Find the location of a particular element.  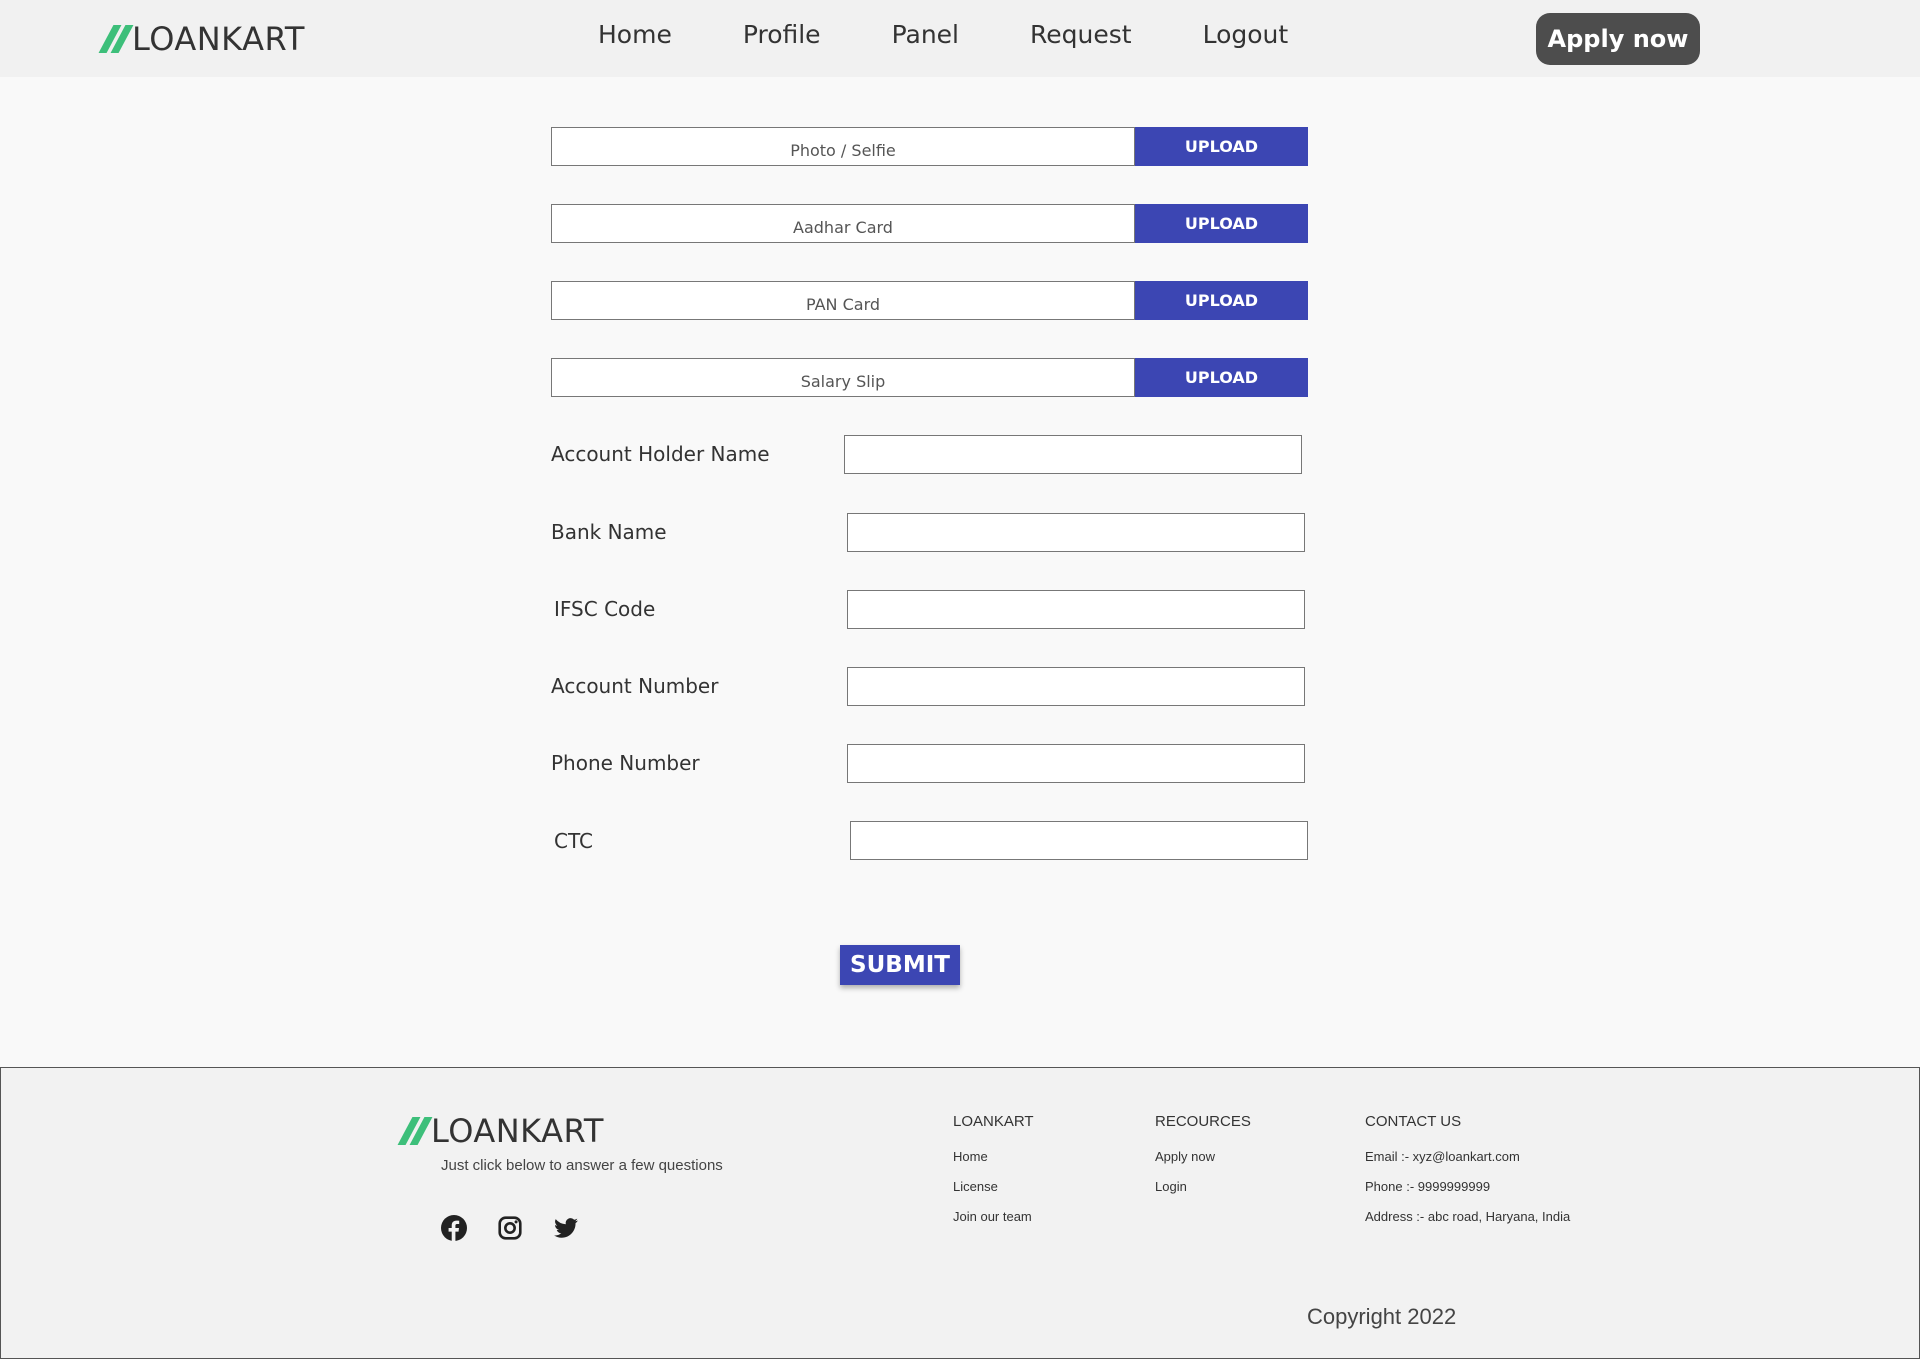

footer-link-license: License is located at coordinates (993, 1194).